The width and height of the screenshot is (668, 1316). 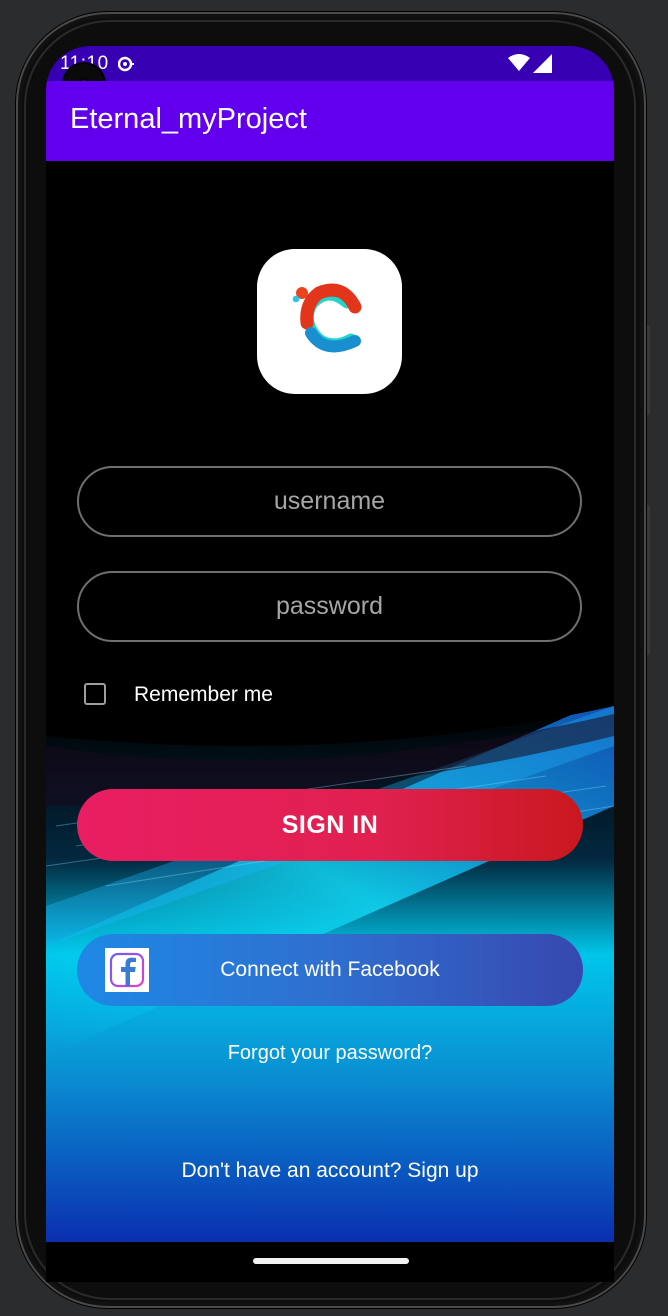 I want to click on facebook-connect-button: Connect with Facebook, so click(x=330, y=970).